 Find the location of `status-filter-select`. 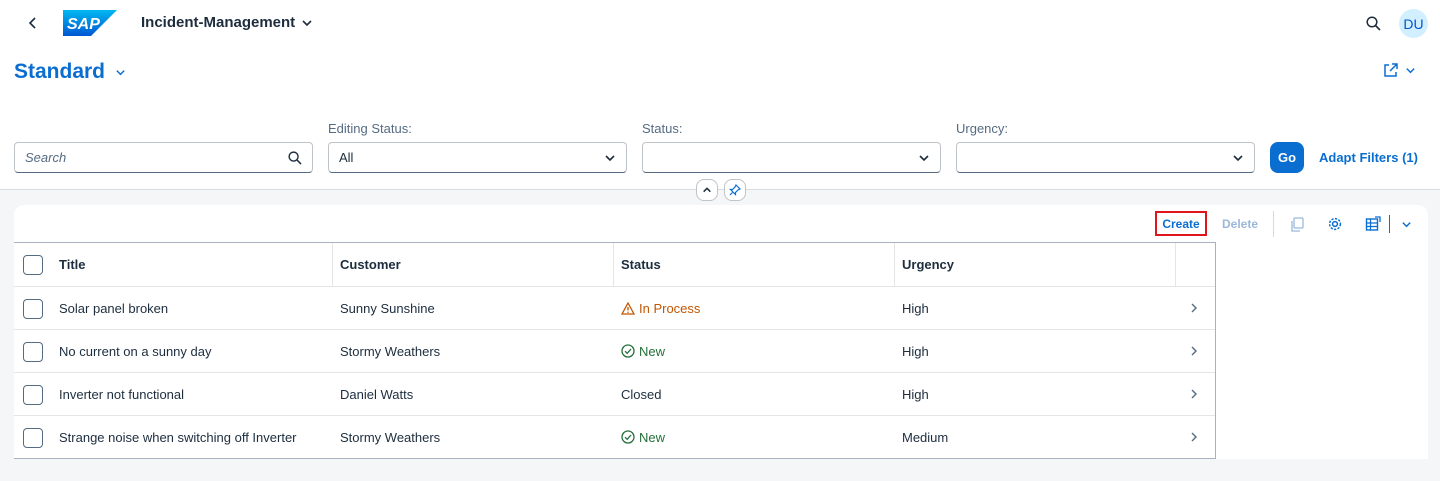

status-filter-select is located at coordinates (791, 157).